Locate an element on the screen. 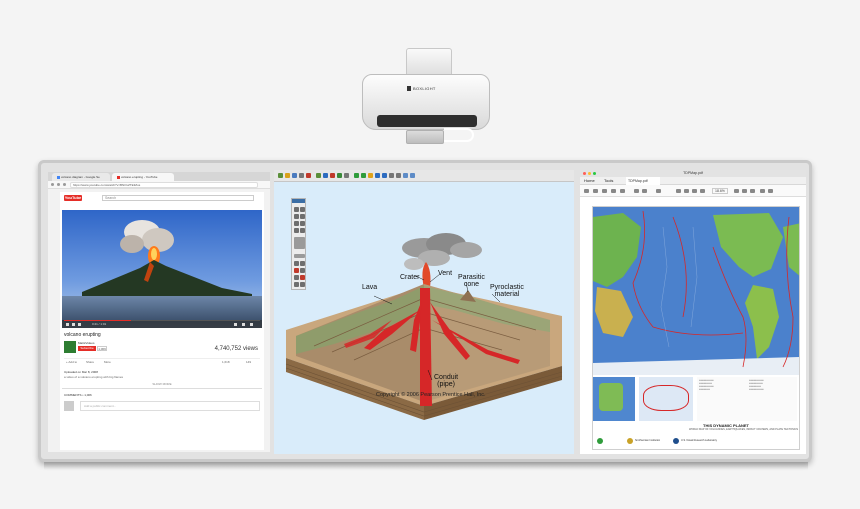  settings-icon is located at coordinates (235, 324).